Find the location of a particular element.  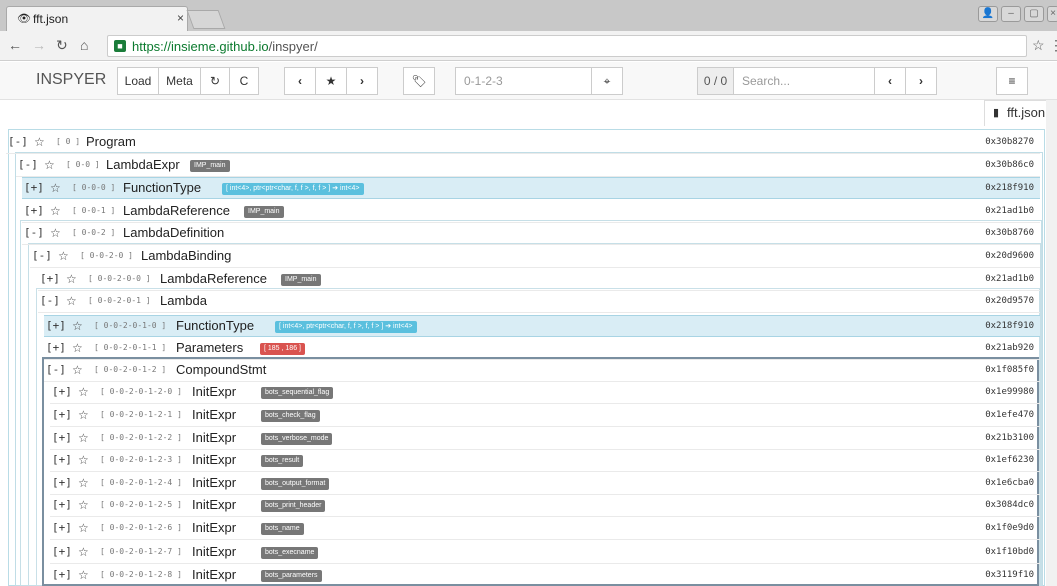

next-icon: › is located at coordinates (362, 81).